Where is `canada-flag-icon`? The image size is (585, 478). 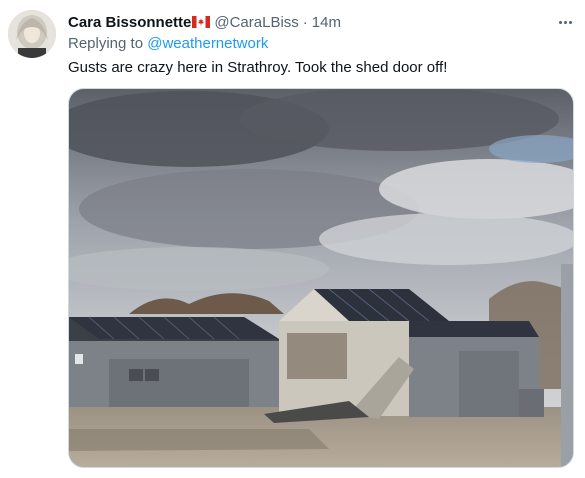 canada-flag-icon is located at coordinates (201, 22).